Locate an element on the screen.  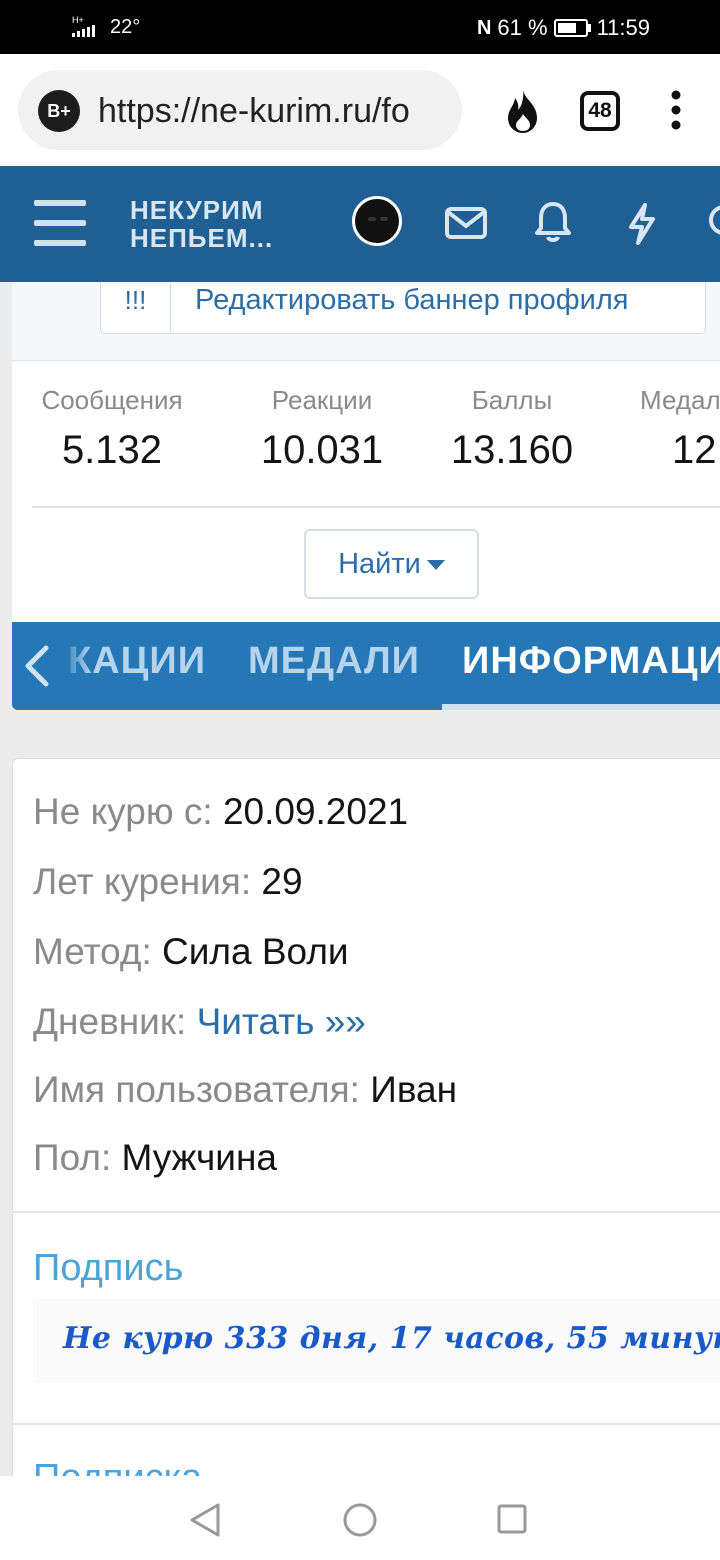
avatar is located at coordinates (377, 221).